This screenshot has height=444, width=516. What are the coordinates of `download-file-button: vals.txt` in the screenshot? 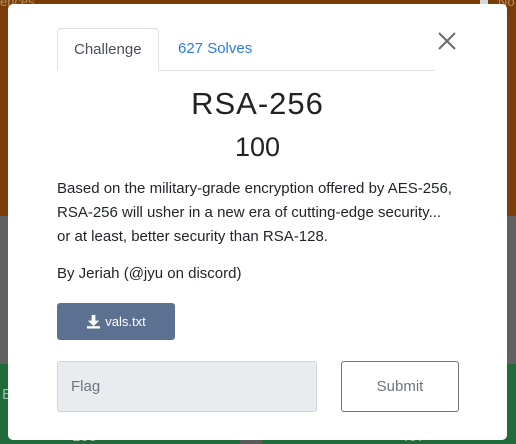 It's located at (116, 321).